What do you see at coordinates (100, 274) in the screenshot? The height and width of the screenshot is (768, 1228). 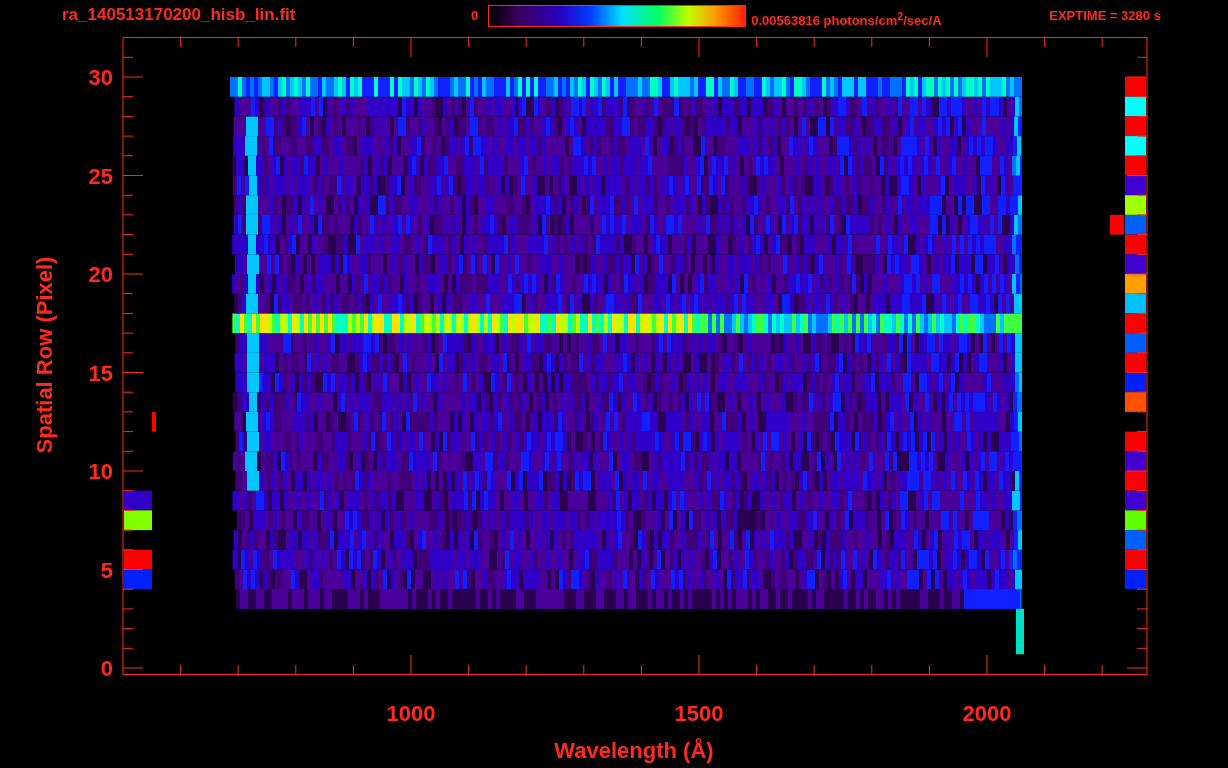 I see `axis-tick-label: 20` at bounding box center [100, 274].